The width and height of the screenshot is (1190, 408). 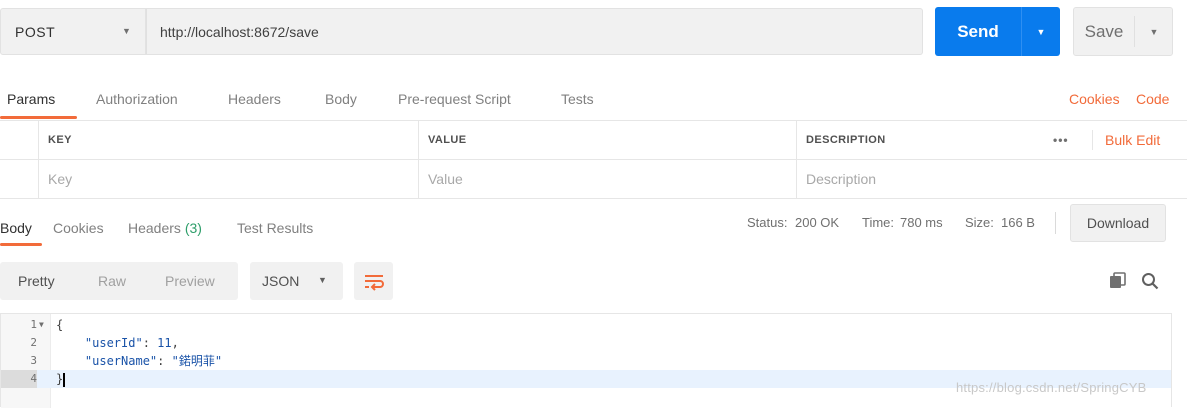 What do you see at coordinates (254, 99) in the screenshot?
I see `tab-headers: Headers` at bounding box center [254, 99].